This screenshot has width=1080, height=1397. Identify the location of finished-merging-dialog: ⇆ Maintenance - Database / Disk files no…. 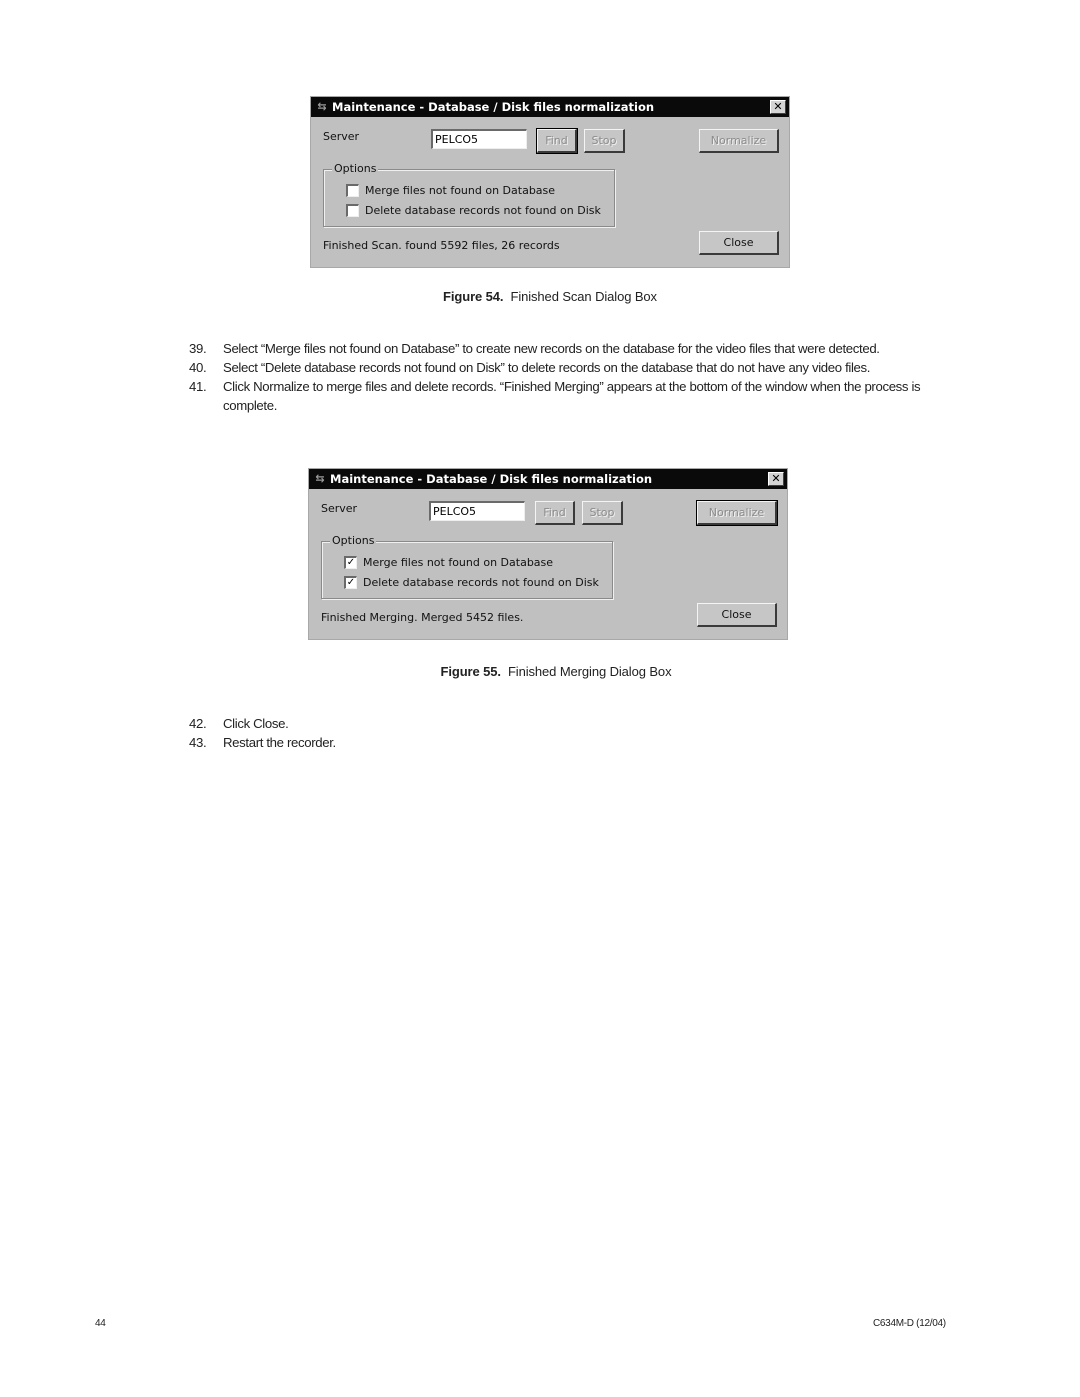
(548, 554).